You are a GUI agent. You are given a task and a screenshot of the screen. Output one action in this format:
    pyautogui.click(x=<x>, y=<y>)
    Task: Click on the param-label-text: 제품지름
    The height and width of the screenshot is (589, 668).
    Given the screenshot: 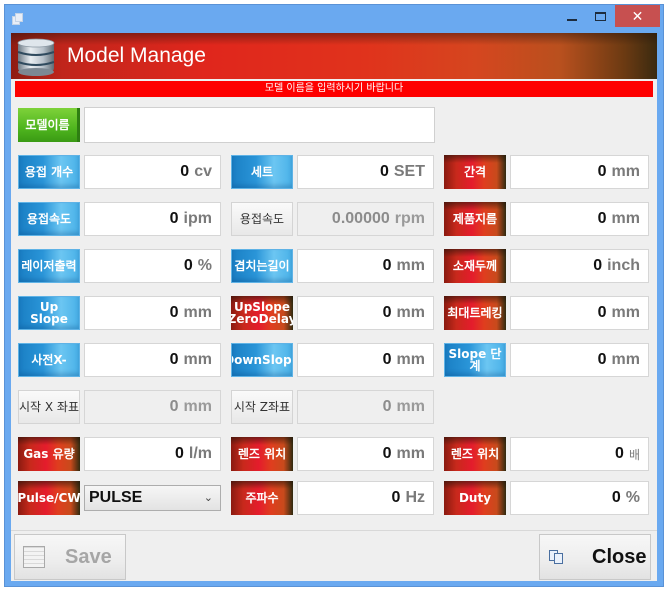 What is the action you would take?
    pyautogui.click(x=475, y=219)
    